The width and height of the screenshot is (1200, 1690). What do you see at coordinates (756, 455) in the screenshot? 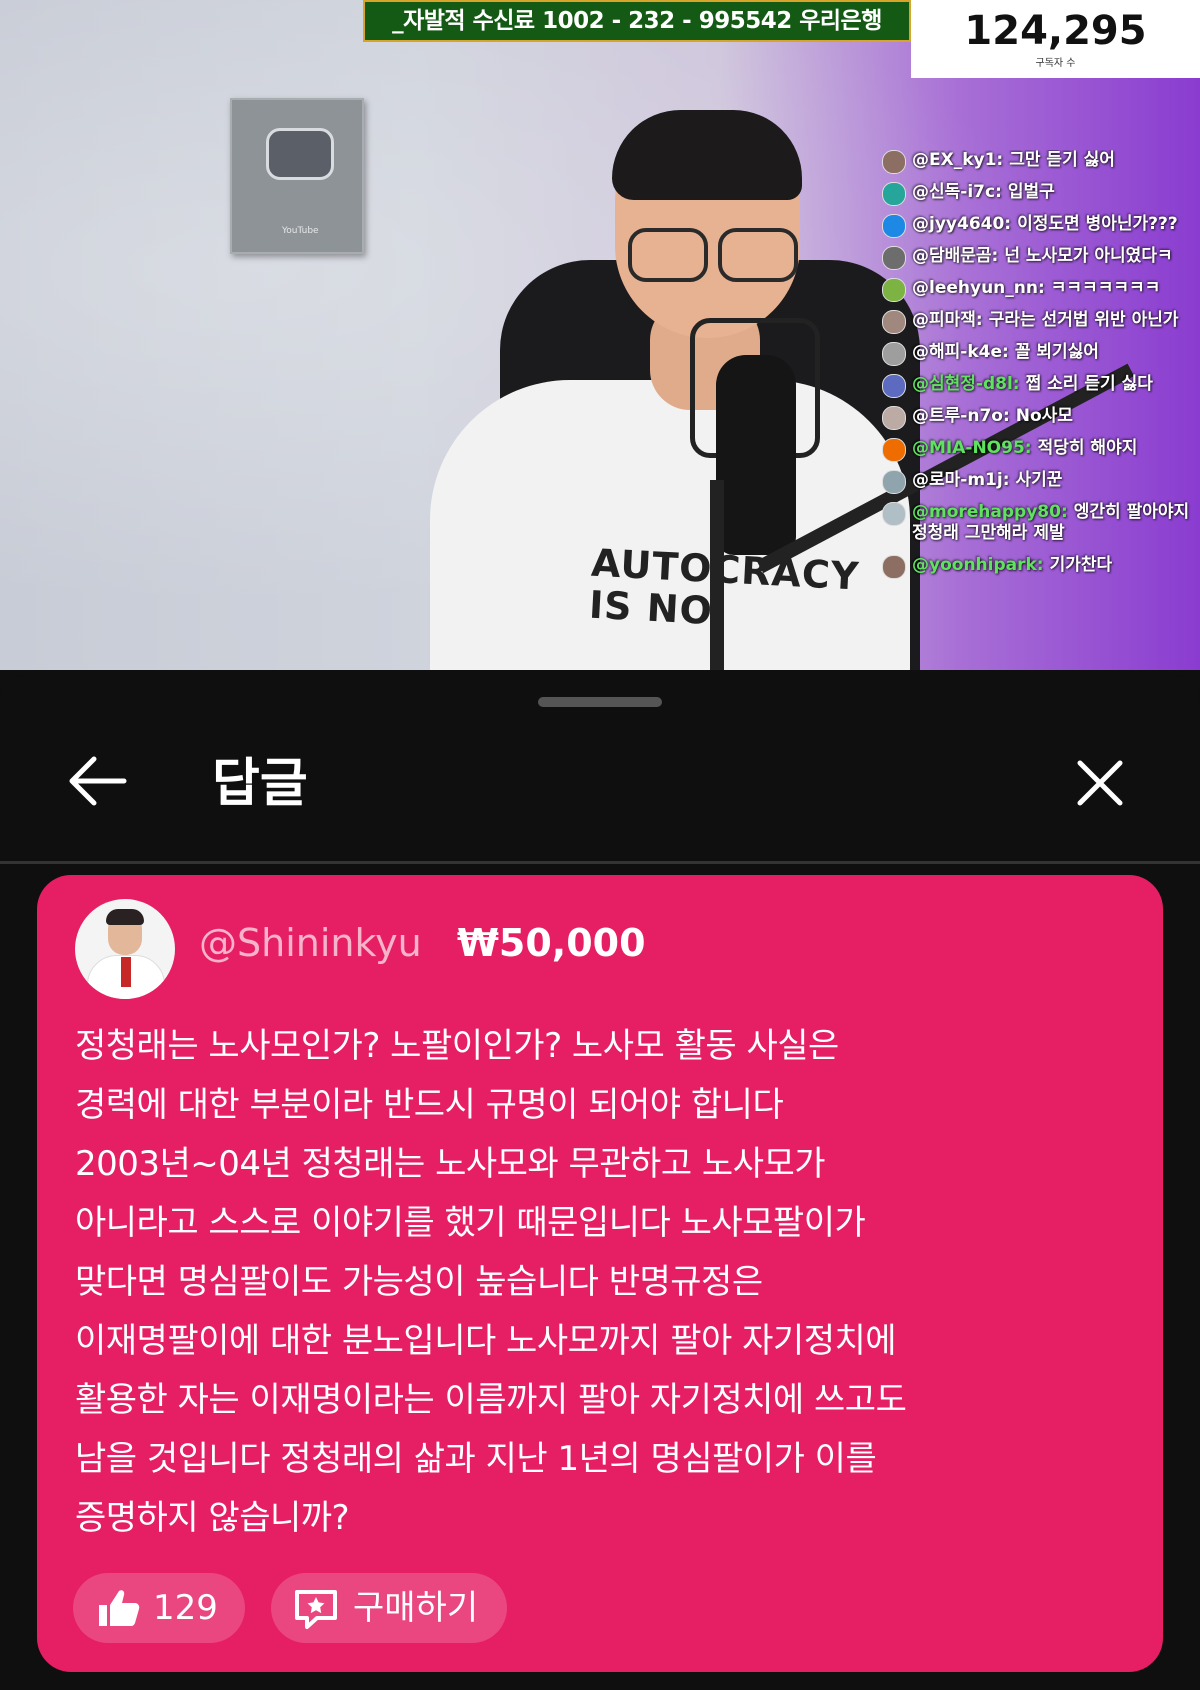
I see `microphone` at bounding box center [756, 455].